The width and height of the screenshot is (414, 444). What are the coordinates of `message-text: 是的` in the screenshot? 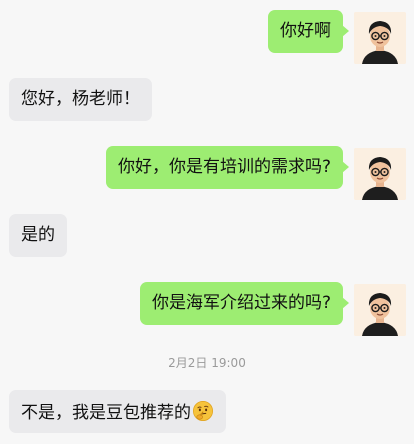 It's located at (38, 235).